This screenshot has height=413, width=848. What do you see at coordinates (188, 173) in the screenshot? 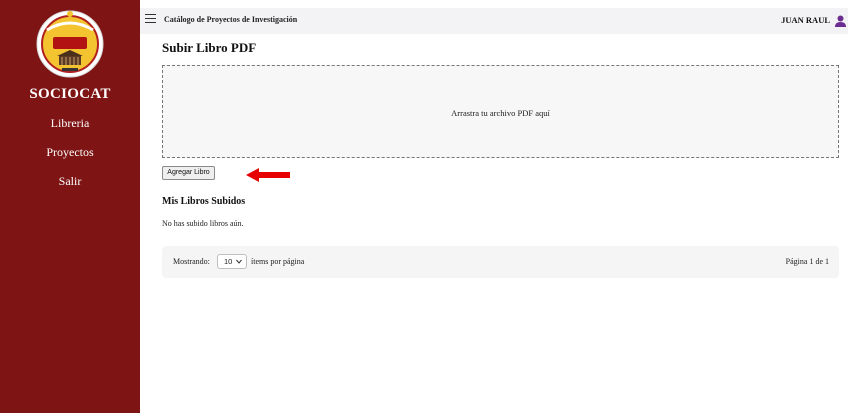
I see `add-book-button: Agregar Libro` at bounding box center [188, 173].